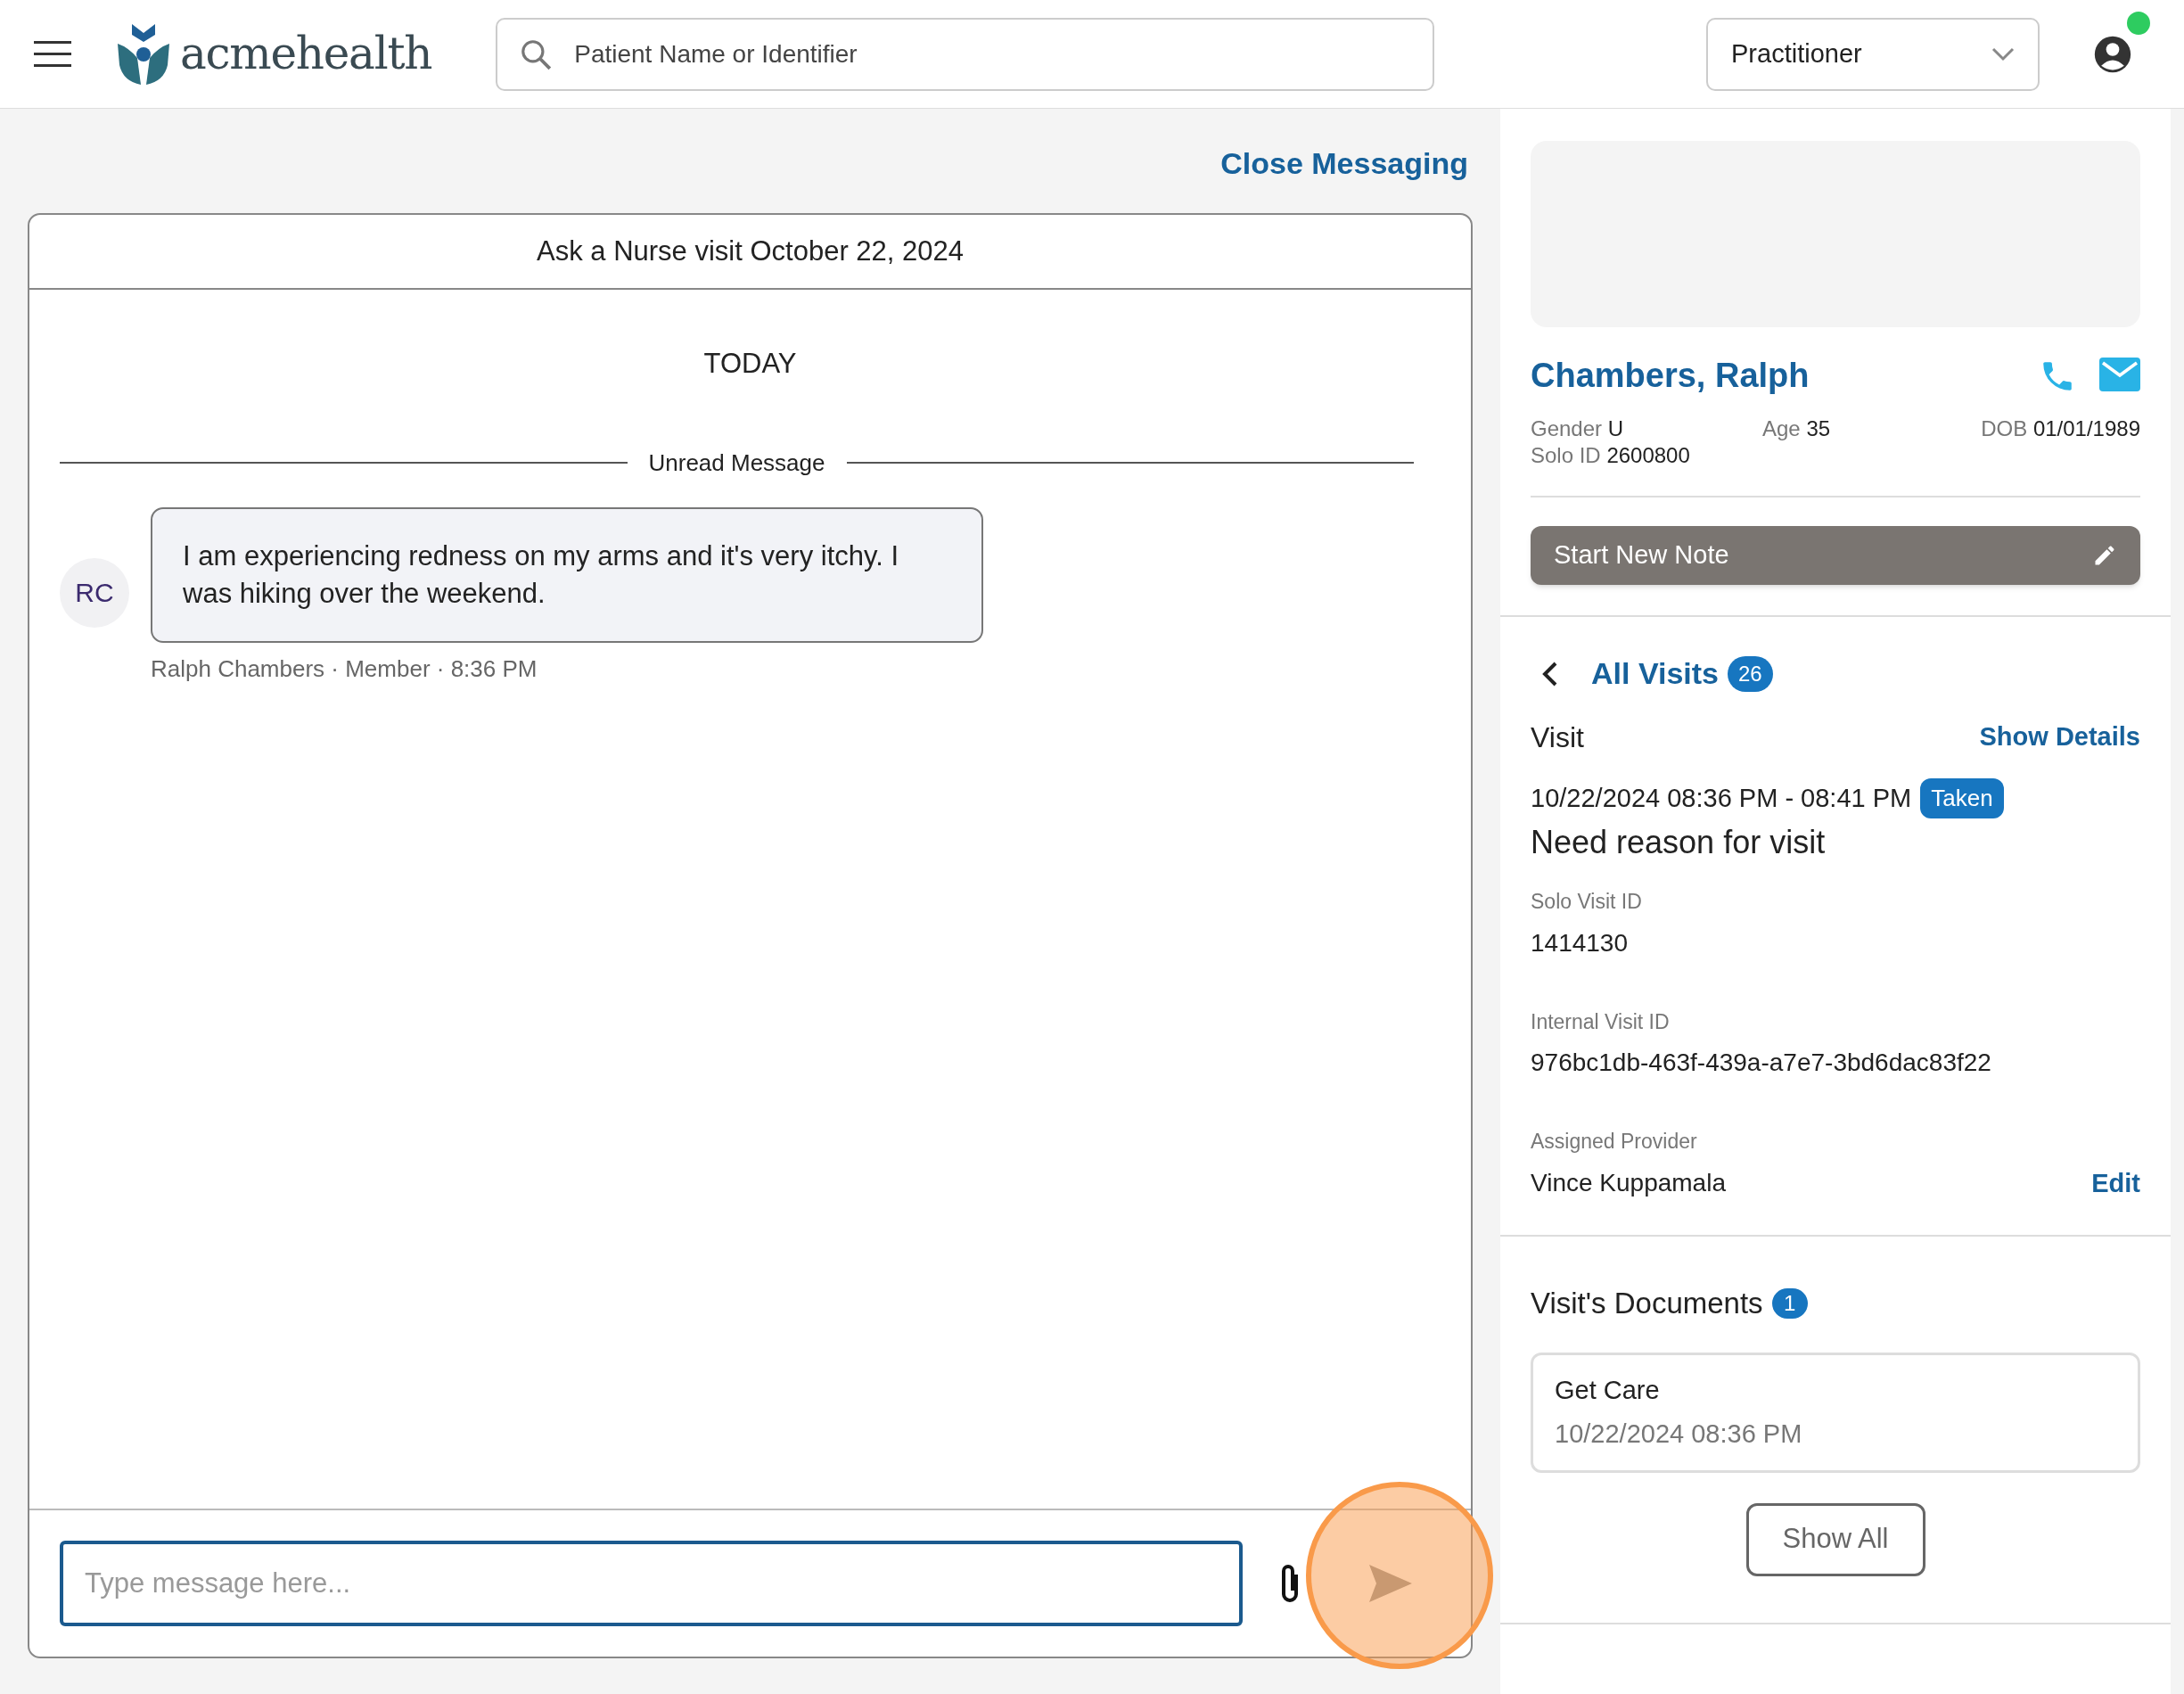  What do you see at coordinates (1566, 455) in the screenshot?
I see `field-label: Solo ID` at bounding box center [1566, 455].